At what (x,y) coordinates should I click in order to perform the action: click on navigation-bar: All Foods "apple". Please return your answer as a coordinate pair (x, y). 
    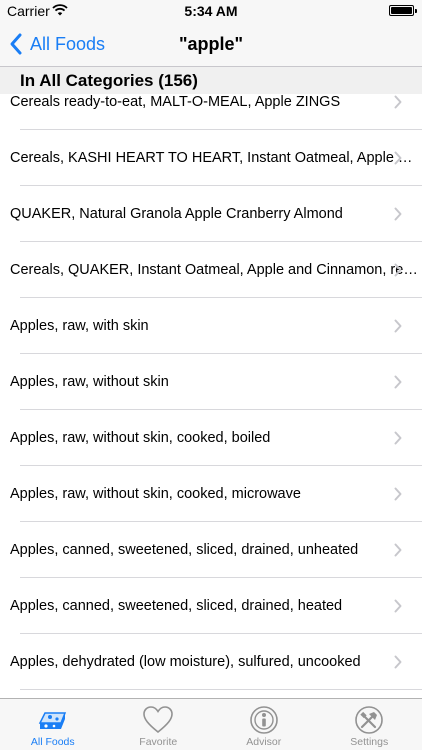
    Looking at the image, I should click on (211, 44).